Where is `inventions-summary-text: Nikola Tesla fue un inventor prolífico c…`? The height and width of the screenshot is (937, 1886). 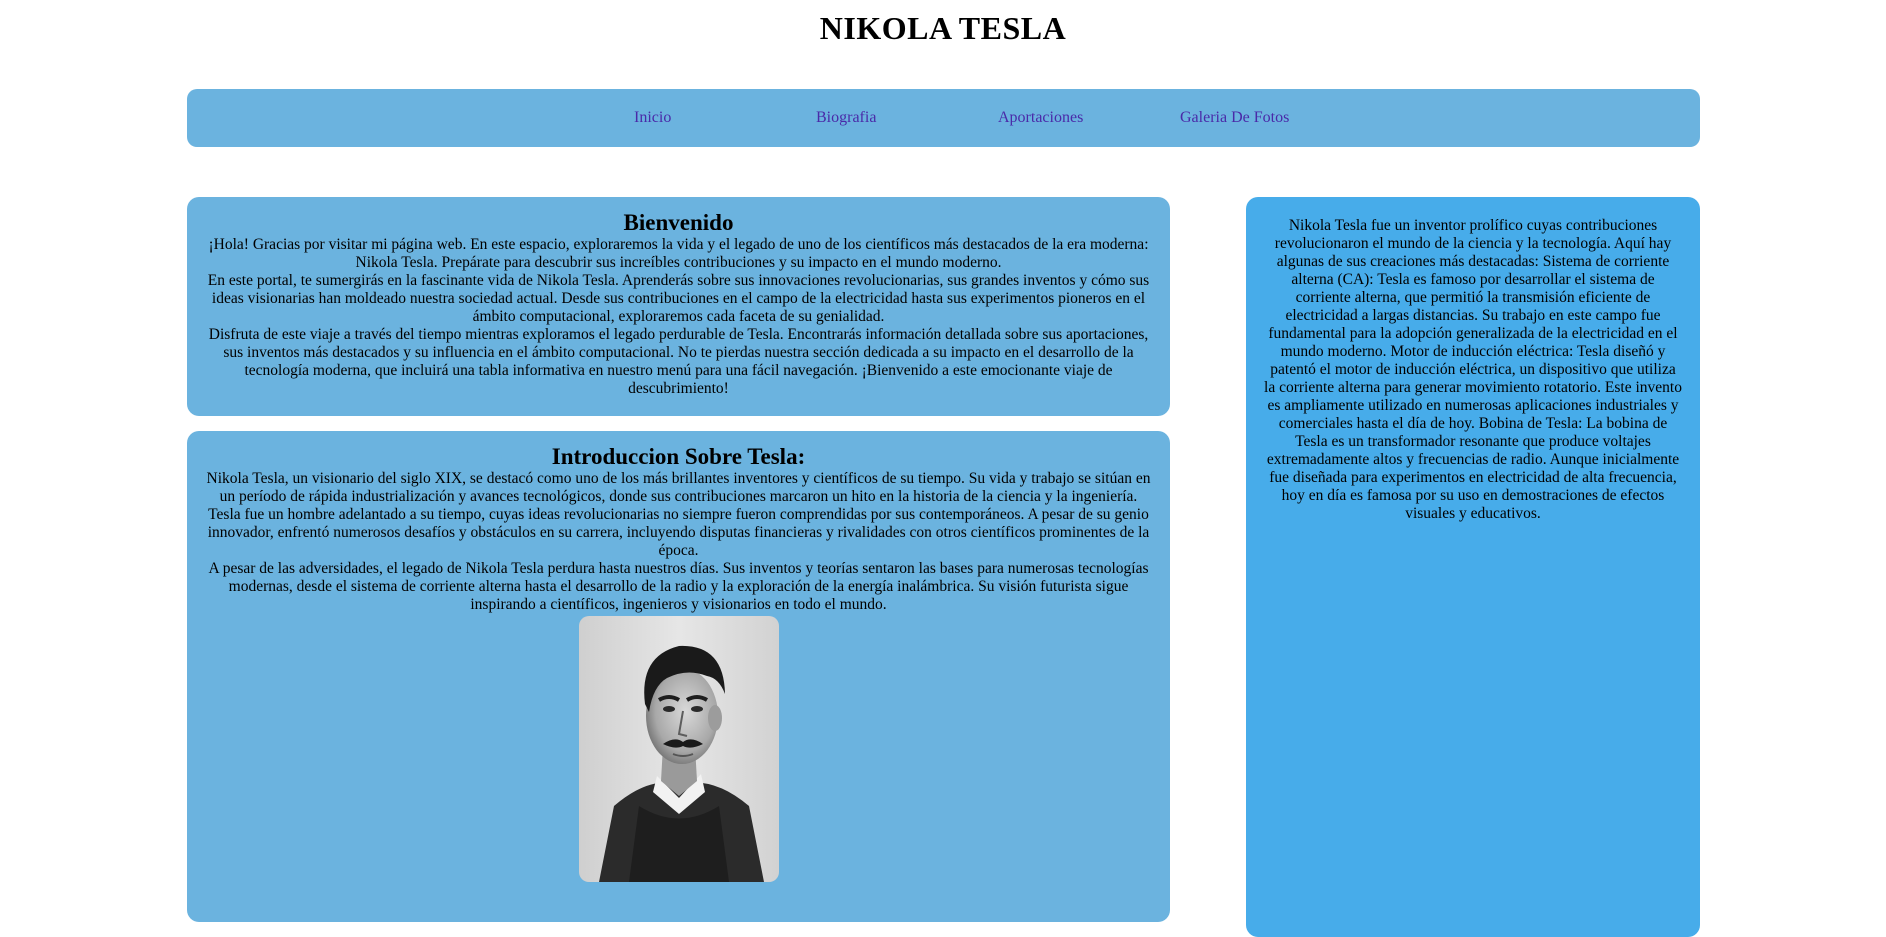
inventions-summary-text: Nikola Tesla fue un inventor prolífico c… is located at coordinates (1473, 369).